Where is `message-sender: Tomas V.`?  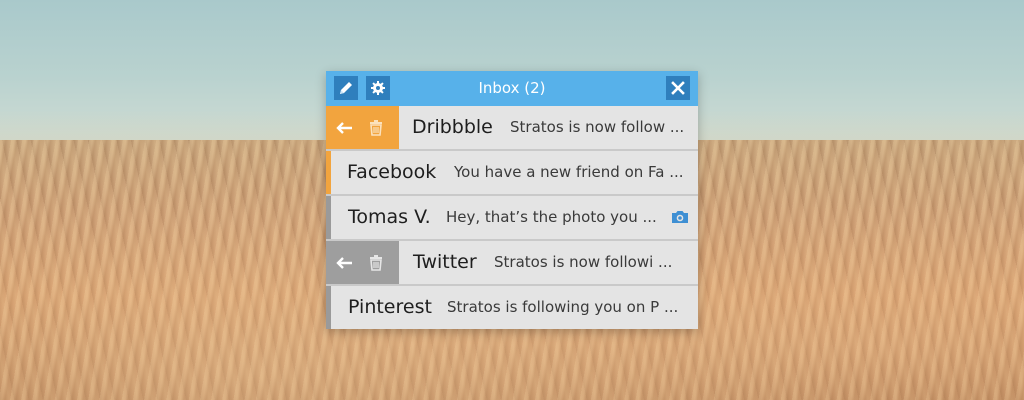 message-sender: Tomas V. is located at coordinates (389, 217).